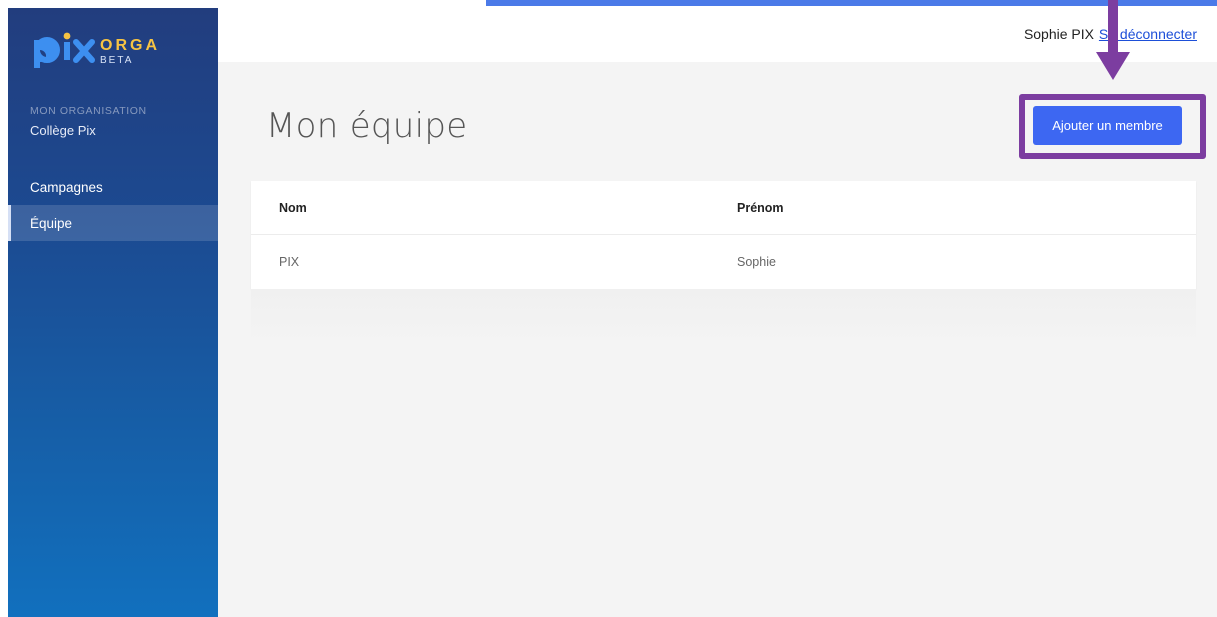 This screenshot has width=1217, height=617. What do you see at coordinates (1058, 34) in the screenshot?
I see `user-name: Sophie PIX` at bounding box center [1058, 34].